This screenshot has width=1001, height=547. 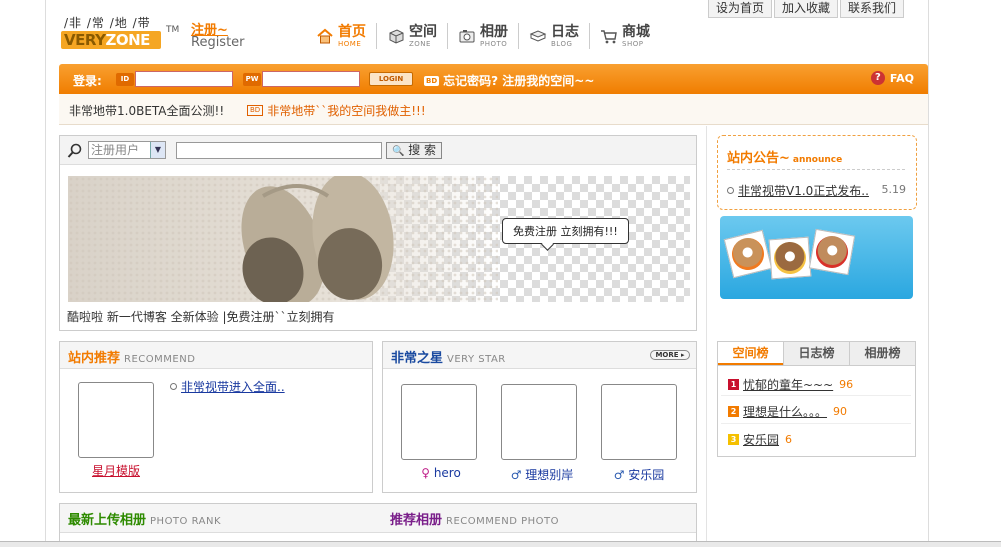 What do you see at coordinates (553, 36) in the screenshot?
I see `nav-blog: 日志 BLOG` at bounding box center [553, 36].